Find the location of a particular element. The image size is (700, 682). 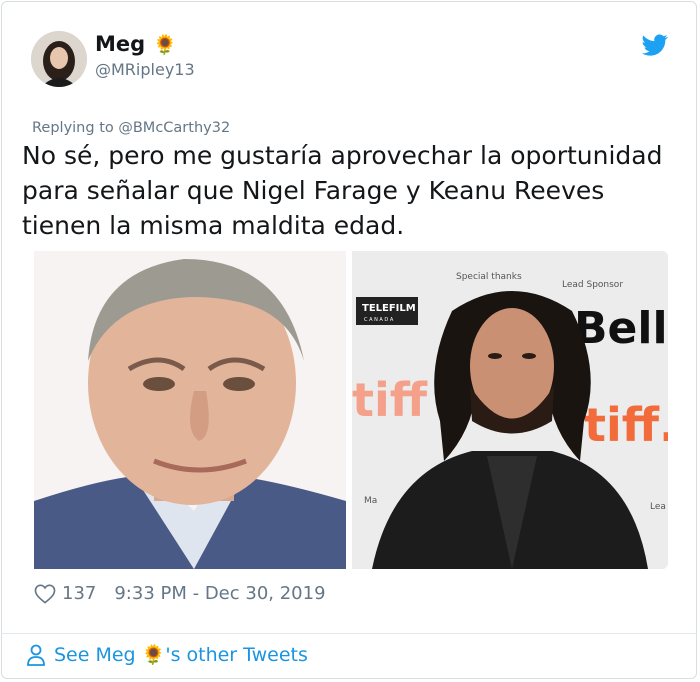

tiff-left-text: tiff is located at coordinates (390, 400).